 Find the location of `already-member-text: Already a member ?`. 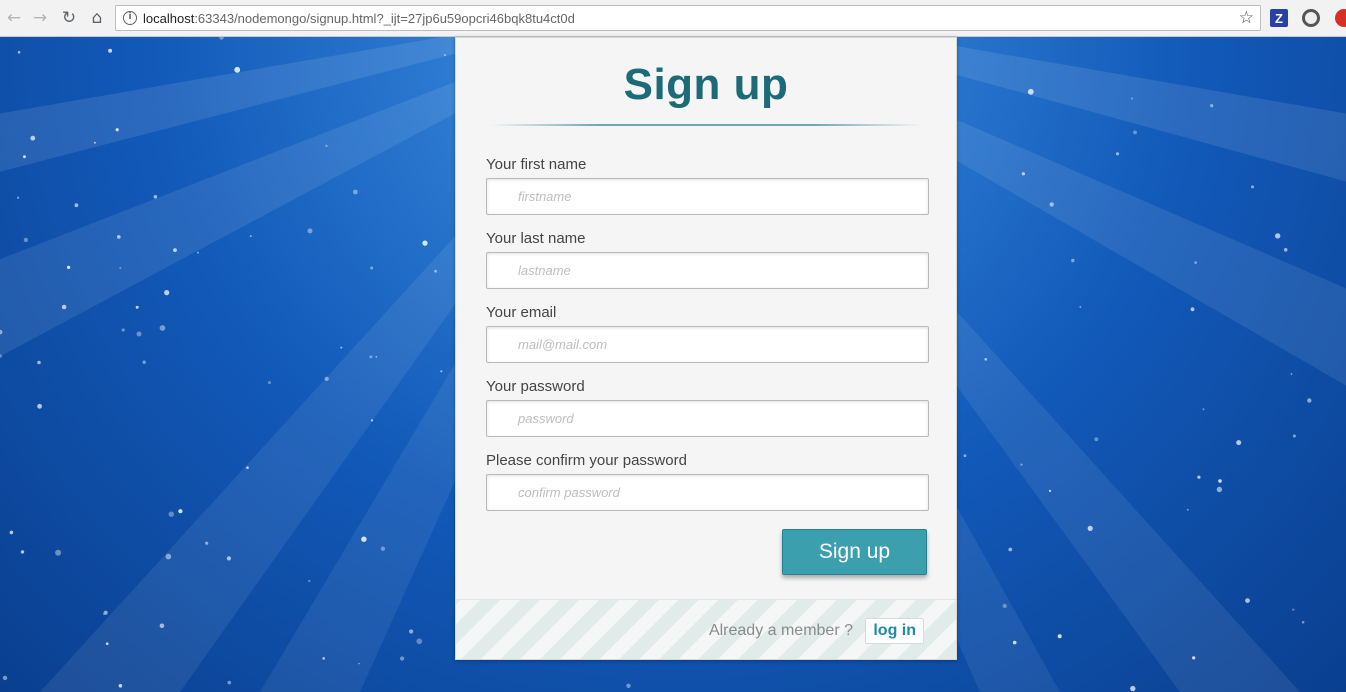

already-member-text: Already a member ? is located at coordinates (780, 630).